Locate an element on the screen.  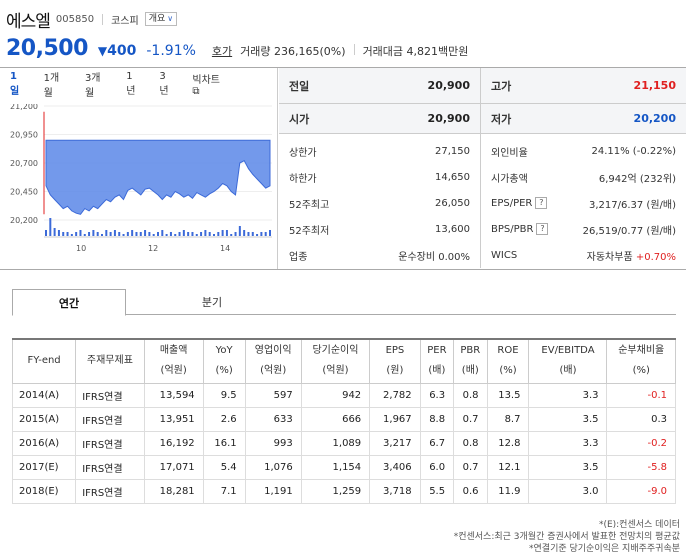
amount-value: 4,821백만원 is located at coordinates (437, 51).